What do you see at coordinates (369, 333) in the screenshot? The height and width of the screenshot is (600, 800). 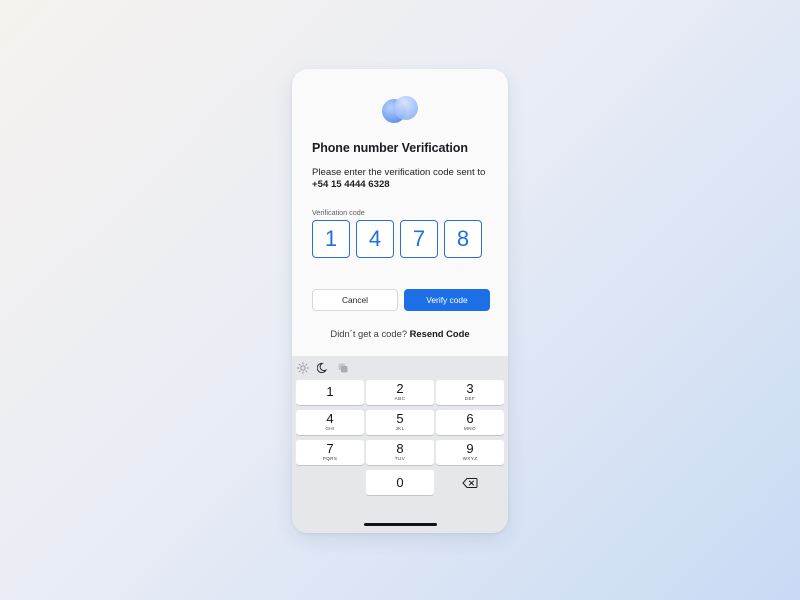 I see `resend-prompt: Didn´t get a code?` at bounding box center [369, 333].